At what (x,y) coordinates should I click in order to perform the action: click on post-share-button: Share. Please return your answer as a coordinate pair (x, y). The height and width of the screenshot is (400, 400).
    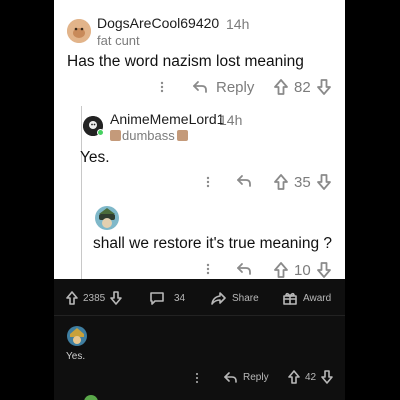
    Looking at the image, I should click on (235, 298).